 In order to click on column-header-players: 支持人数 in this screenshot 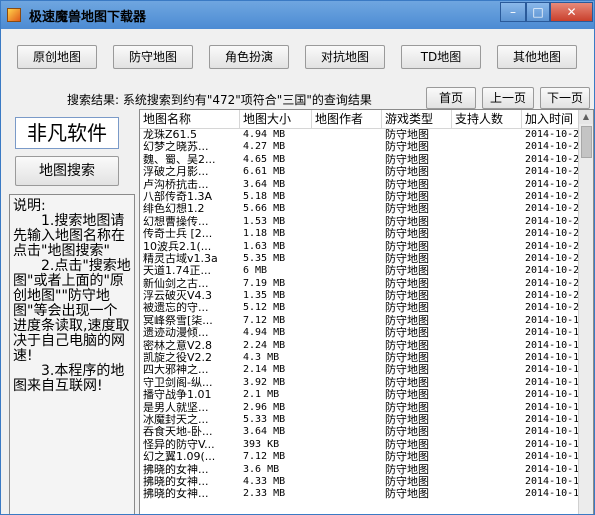, I will do `click(487, 119)`.